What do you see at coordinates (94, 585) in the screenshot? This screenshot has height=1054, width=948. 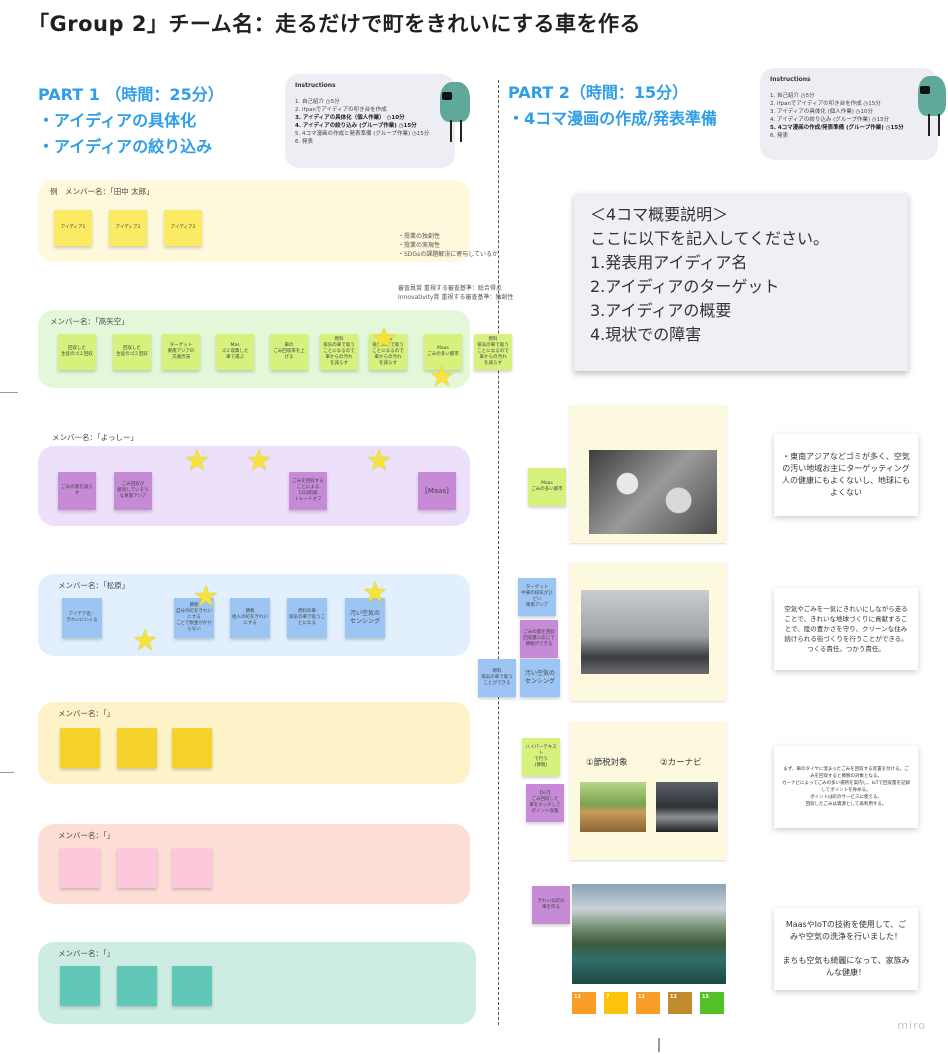 I see `member-label: メンバー名：「松原」` at bounding box center [94, 585].